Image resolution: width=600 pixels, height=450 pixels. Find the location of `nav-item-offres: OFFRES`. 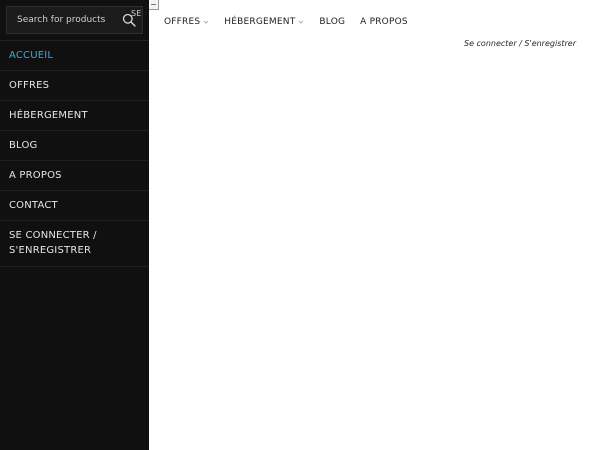

nav-item-offres: OFFRES is located at coordinates (186, 22).